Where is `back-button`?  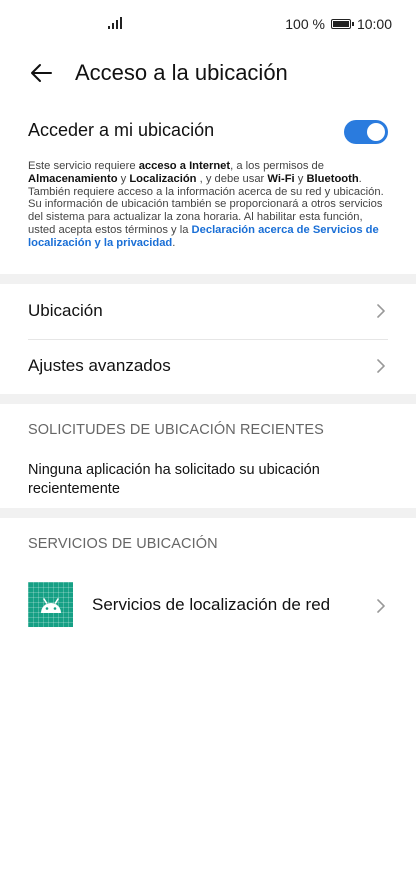
back-button is located at coordinates (41, 73).